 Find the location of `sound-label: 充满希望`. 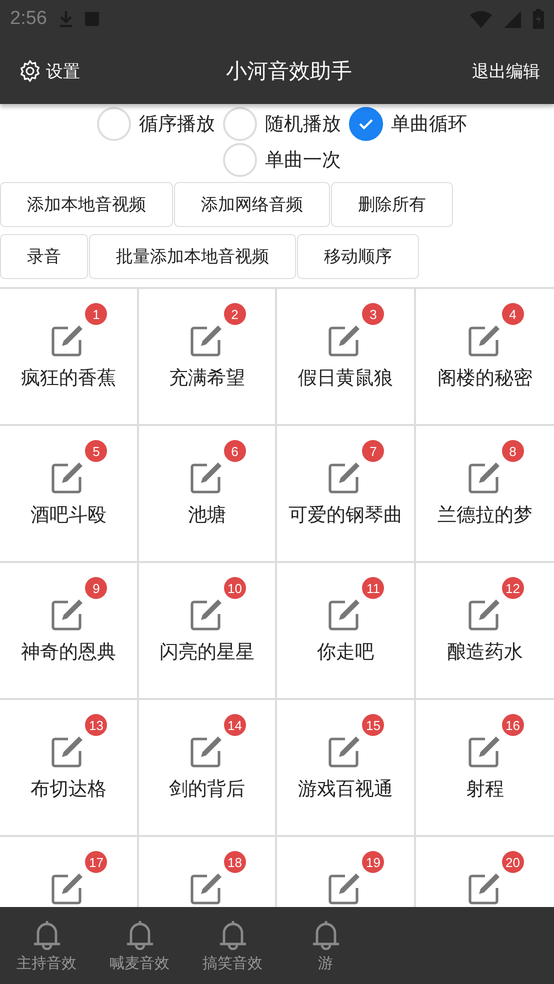

sound-label: 充满希望 is located at coordinates (206, 378).